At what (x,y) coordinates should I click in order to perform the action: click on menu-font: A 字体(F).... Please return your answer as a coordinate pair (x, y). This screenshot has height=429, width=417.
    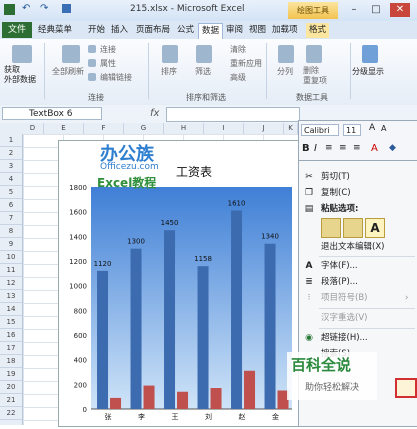
    Looking at the image, I should click on (358, 266).